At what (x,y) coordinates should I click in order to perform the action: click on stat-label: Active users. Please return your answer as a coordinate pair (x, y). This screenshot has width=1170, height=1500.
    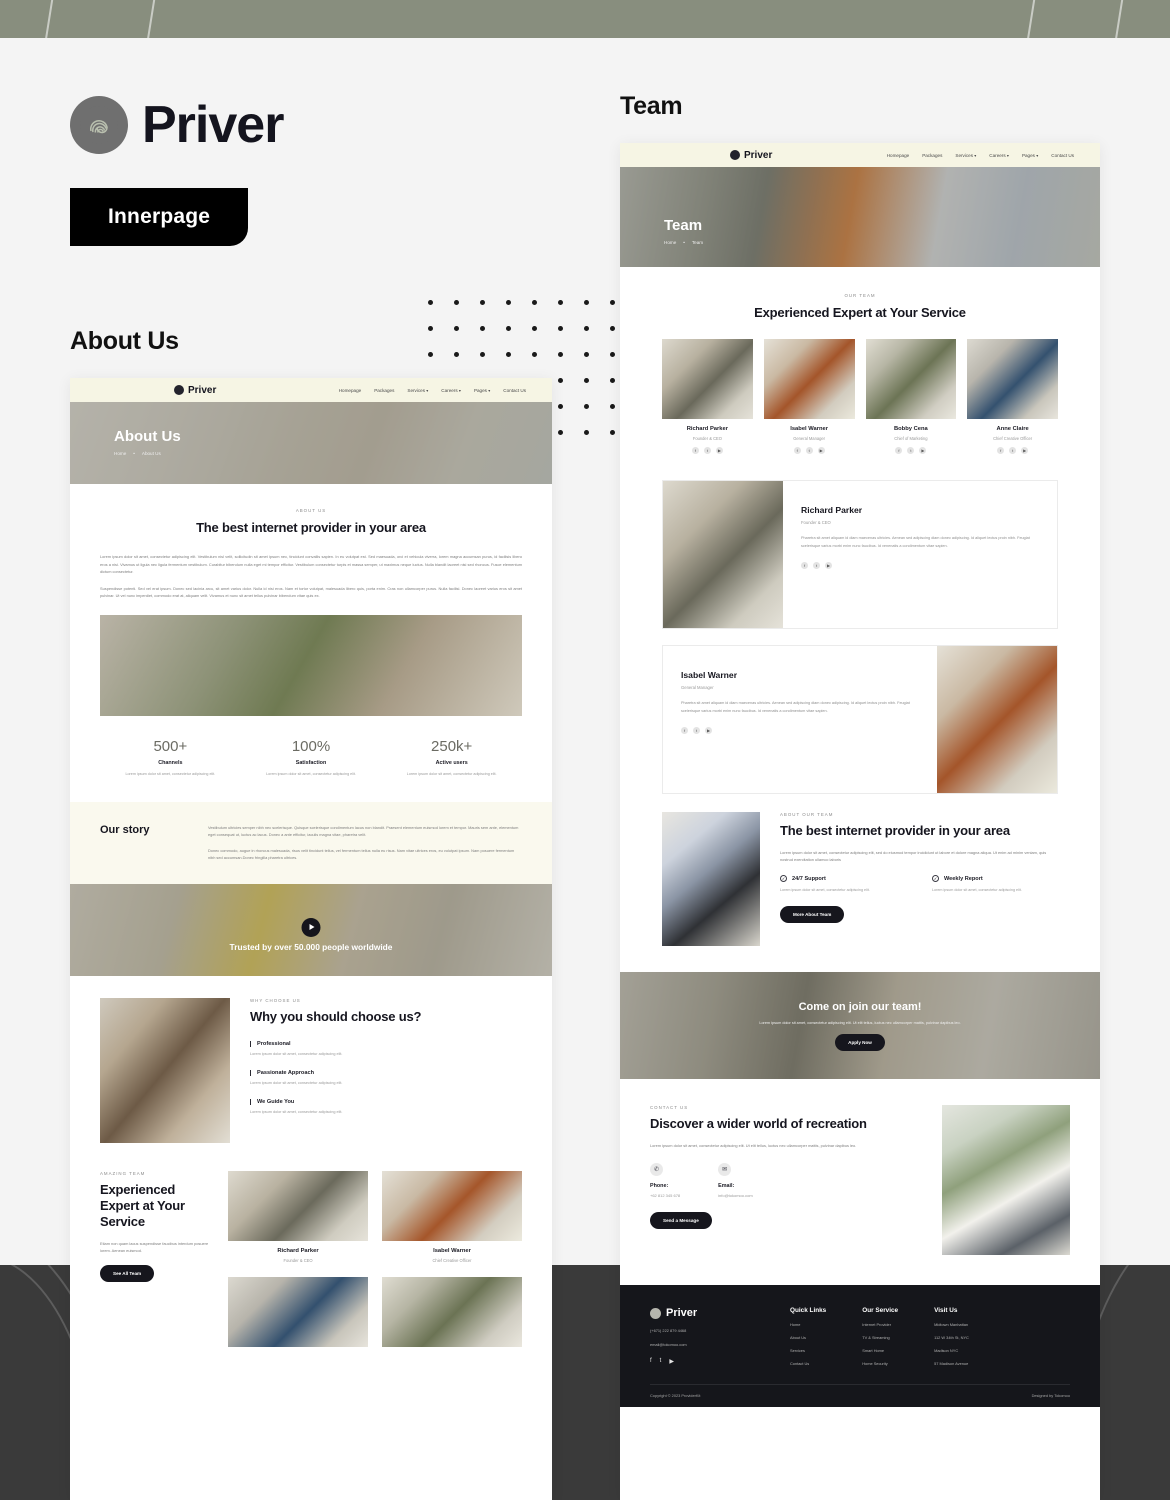
    Looking at the image, I should click on (451, 763).